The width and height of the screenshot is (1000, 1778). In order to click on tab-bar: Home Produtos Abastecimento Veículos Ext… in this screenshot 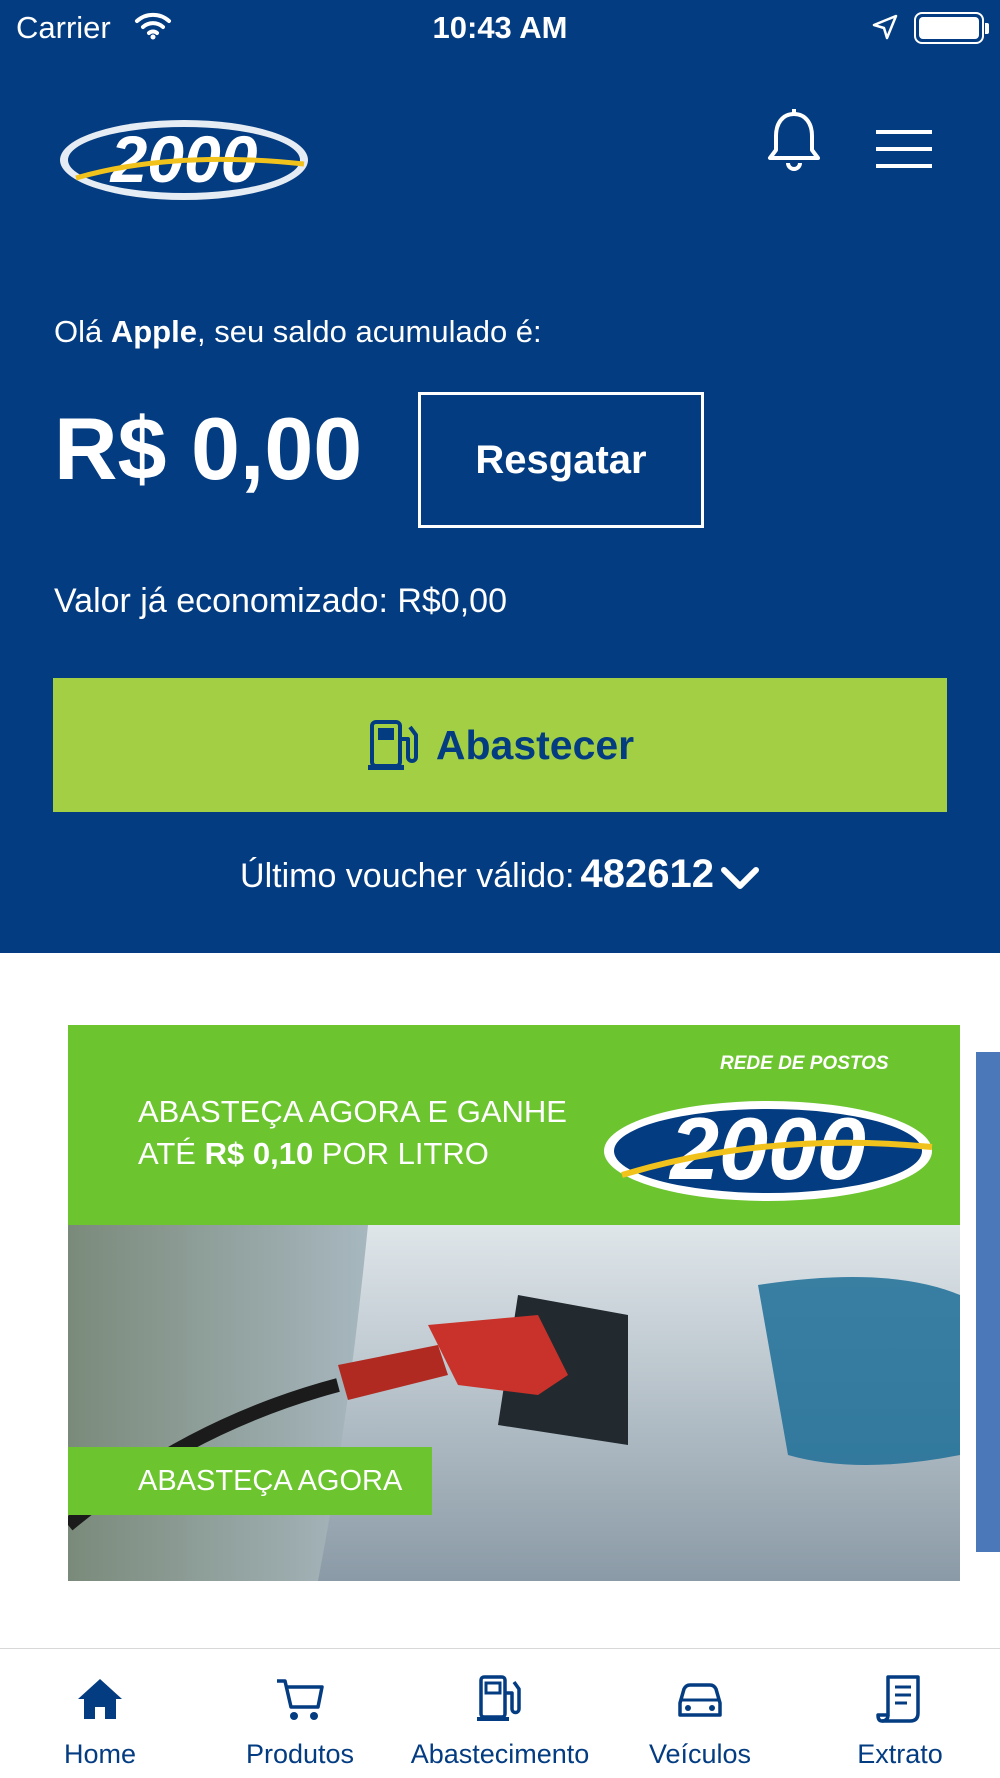, I will do `click(500, 1713)`.